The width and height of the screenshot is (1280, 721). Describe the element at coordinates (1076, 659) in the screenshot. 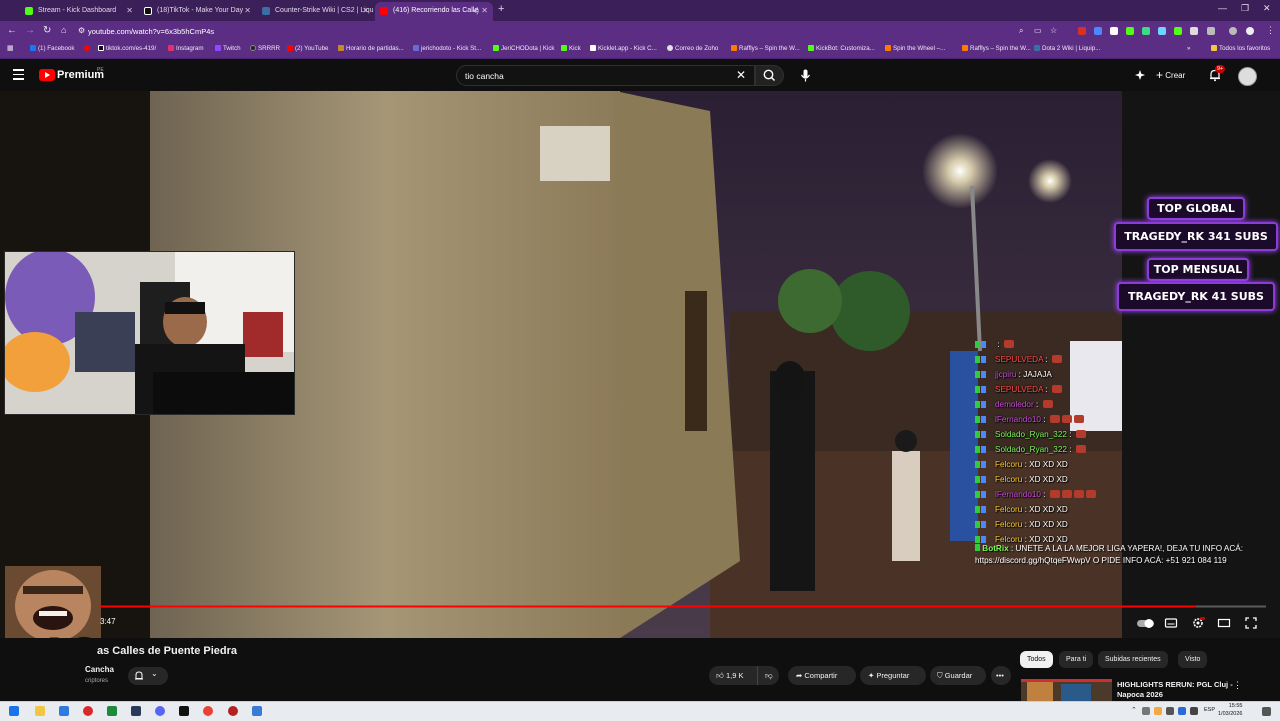

I see `chip-para-ti: Para ti` at that location.